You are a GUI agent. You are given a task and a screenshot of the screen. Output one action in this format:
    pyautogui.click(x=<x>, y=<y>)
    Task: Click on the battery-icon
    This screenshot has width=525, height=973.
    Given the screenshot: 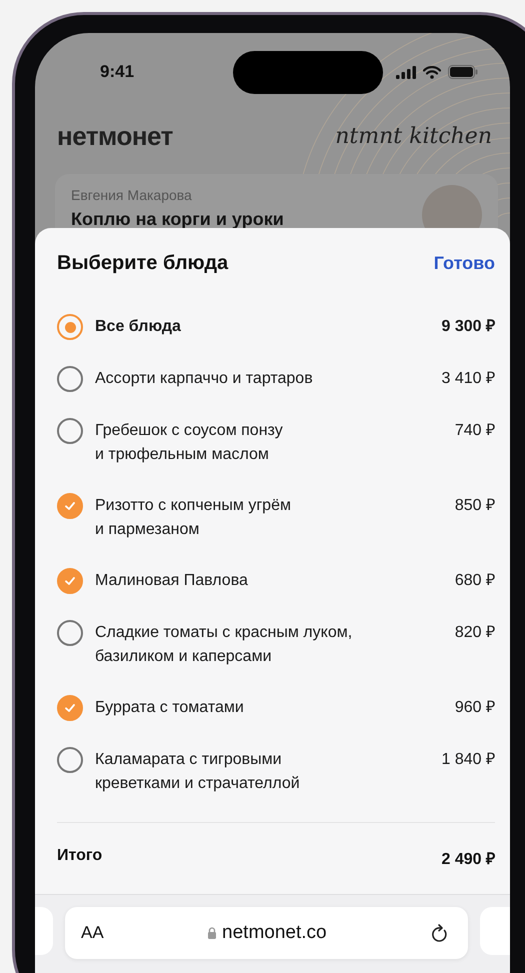 What is the action you would take?
    pyautogui.click(x=463, y=72)
    